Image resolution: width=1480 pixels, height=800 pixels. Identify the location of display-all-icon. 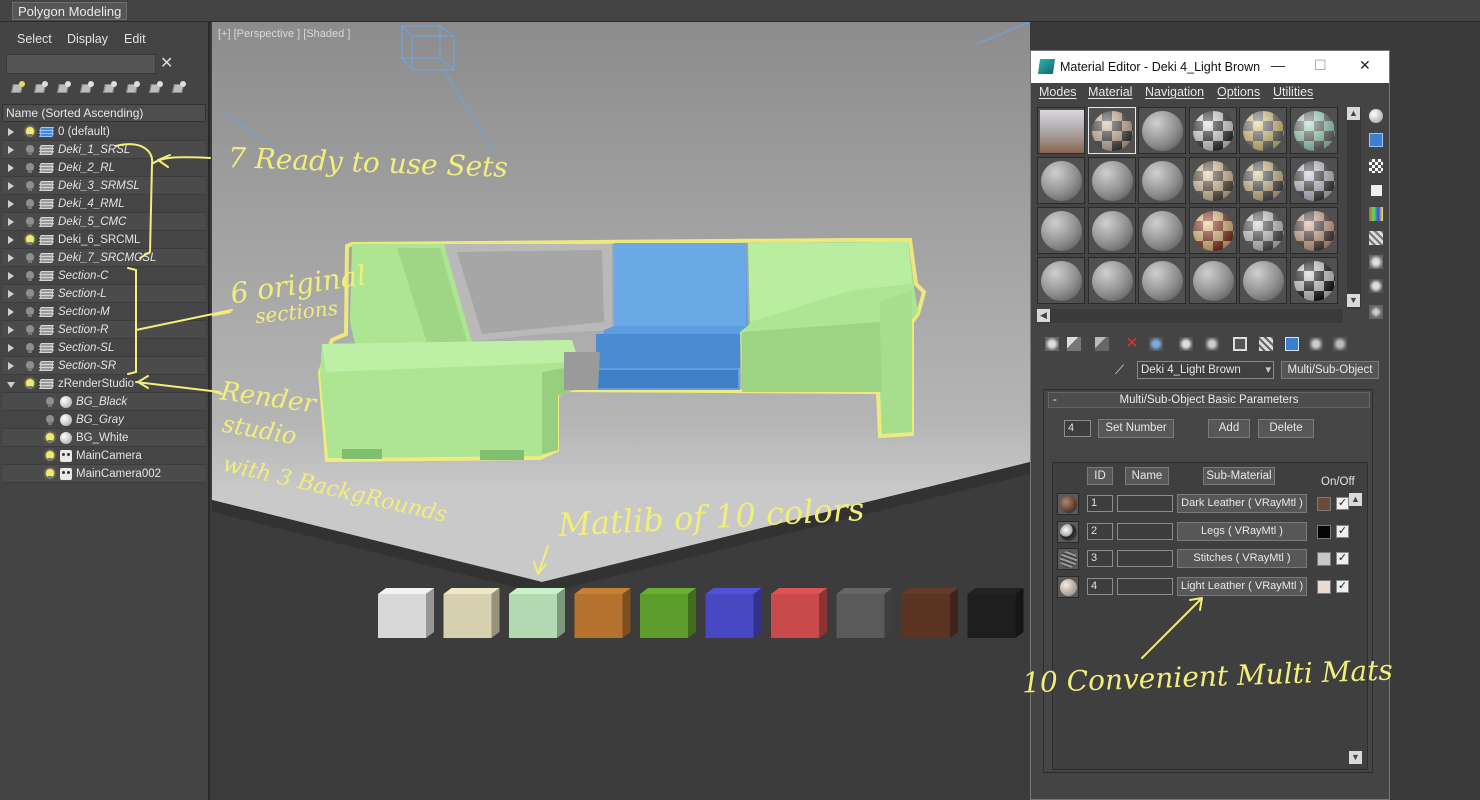
(18, 88).